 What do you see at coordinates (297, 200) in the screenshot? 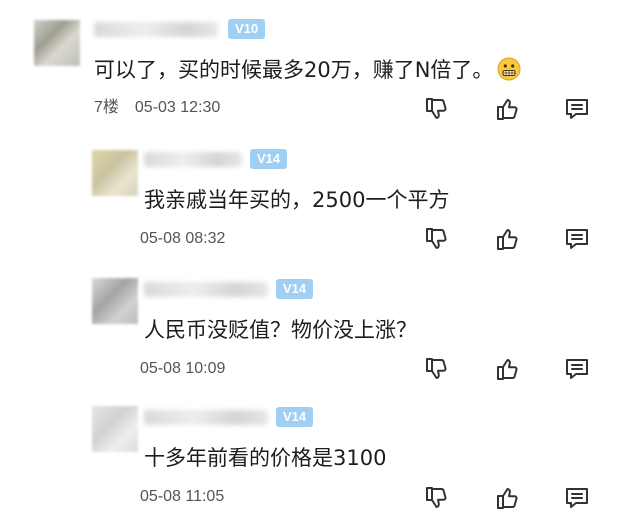
I see `comment-text: 我亲戚当年买的，2500一个平方` at bounding box center [297, 200].